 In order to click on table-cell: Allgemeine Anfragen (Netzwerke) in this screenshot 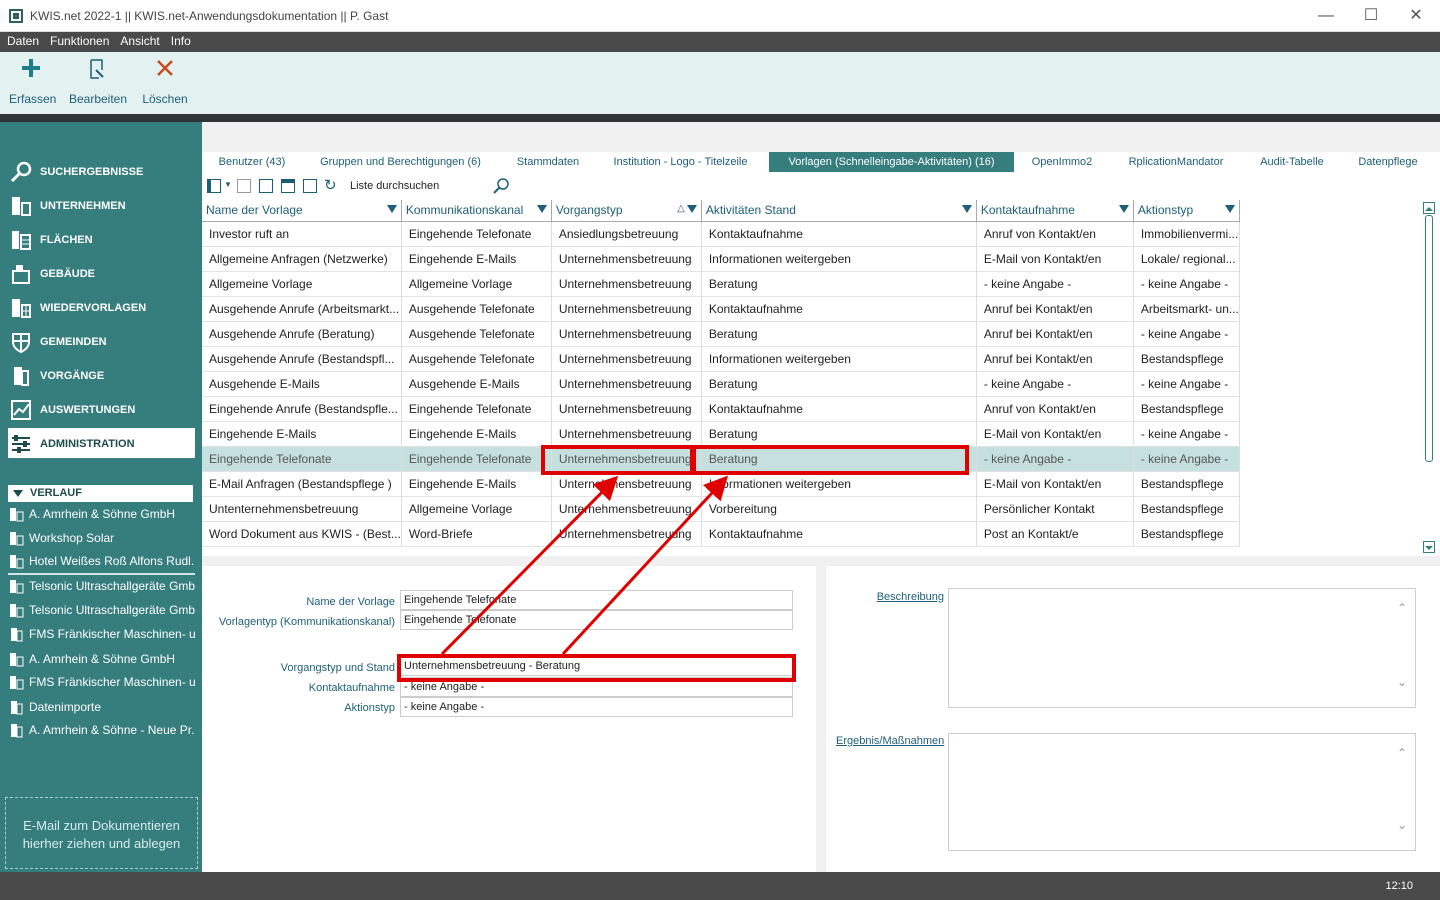, I will do `click(302, 259)`.